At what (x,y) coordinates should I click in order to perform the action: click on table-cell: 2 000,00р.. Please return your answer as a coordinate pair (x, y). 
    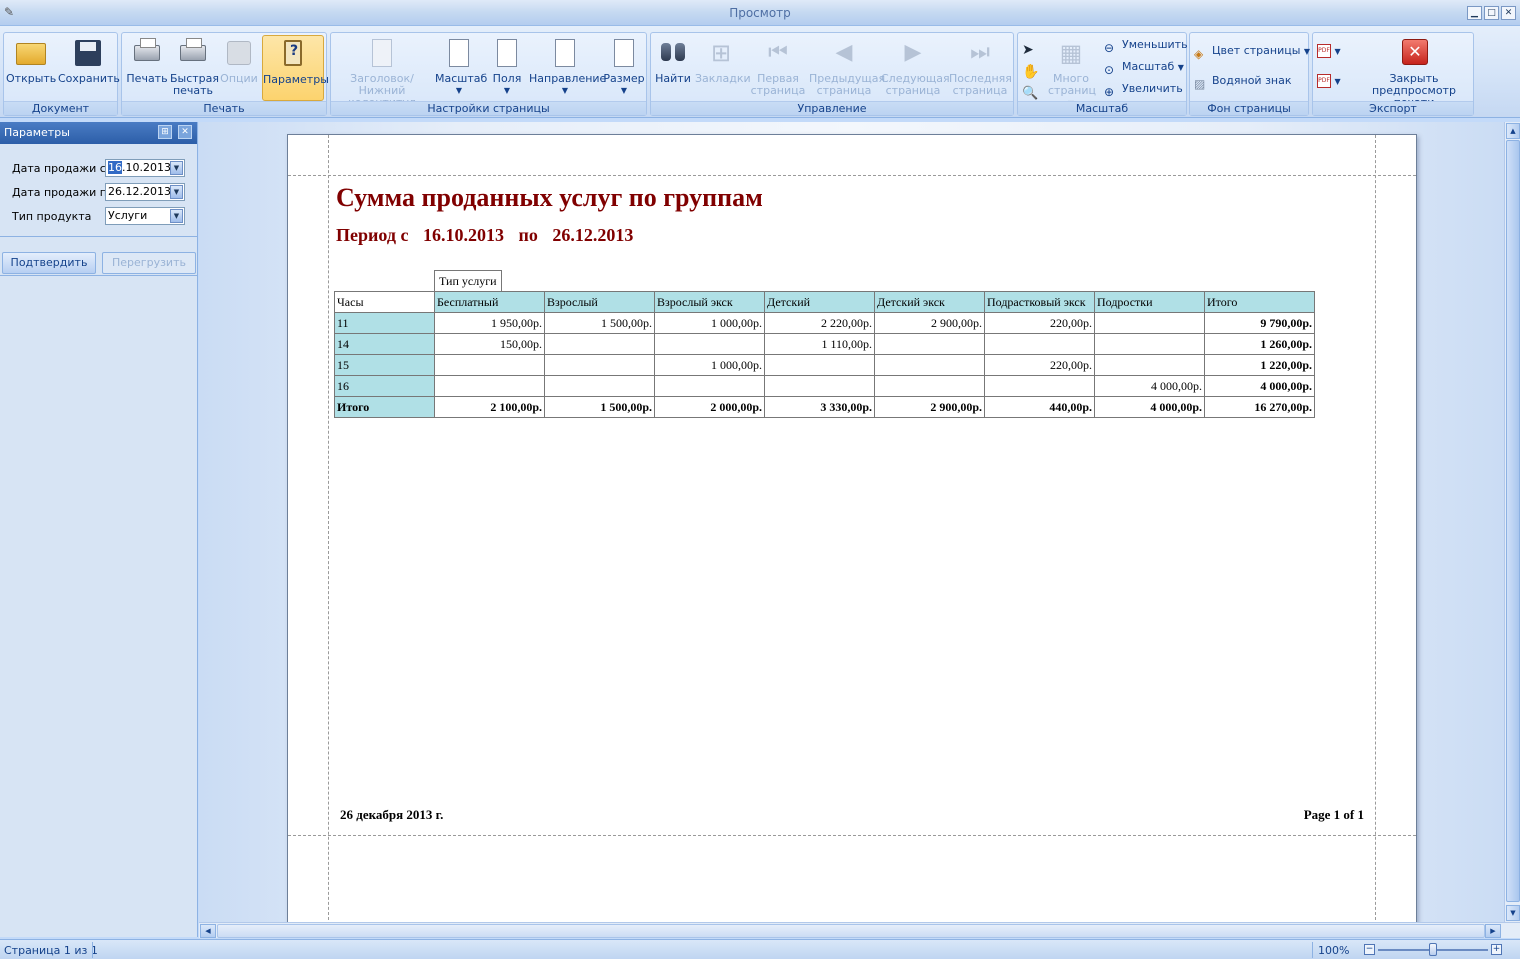
    Looking at the image, I should click on (709, 407).